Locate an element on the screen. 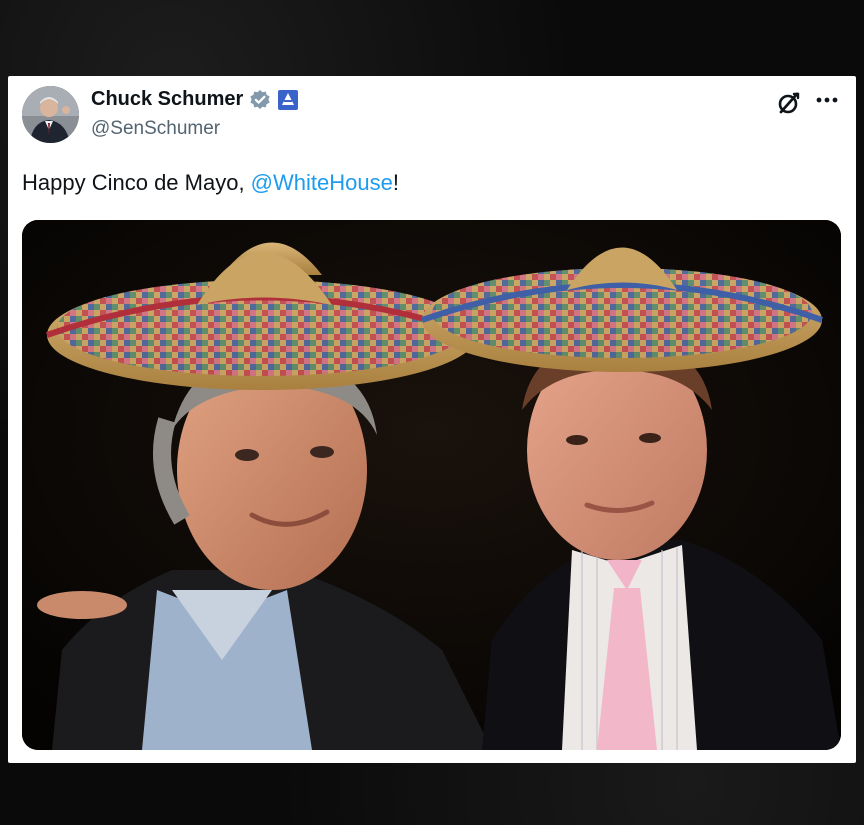 Image resolution: width=864 pixels, height=825 pixels. more-options-icon is located at coordinates (828, 100).